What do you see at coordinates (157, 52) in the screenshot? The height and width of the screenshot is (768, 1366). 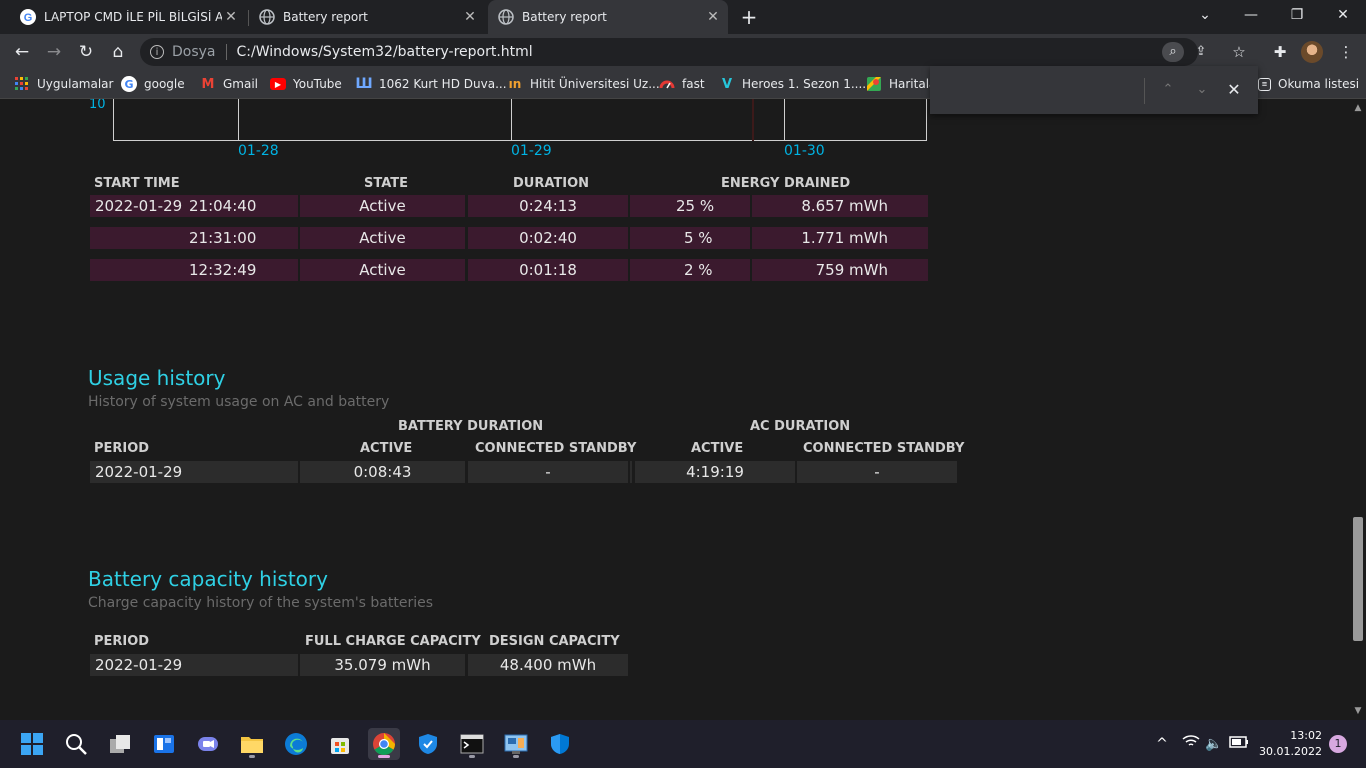 I see `info-icon: i` at bounding box center [157, 52].